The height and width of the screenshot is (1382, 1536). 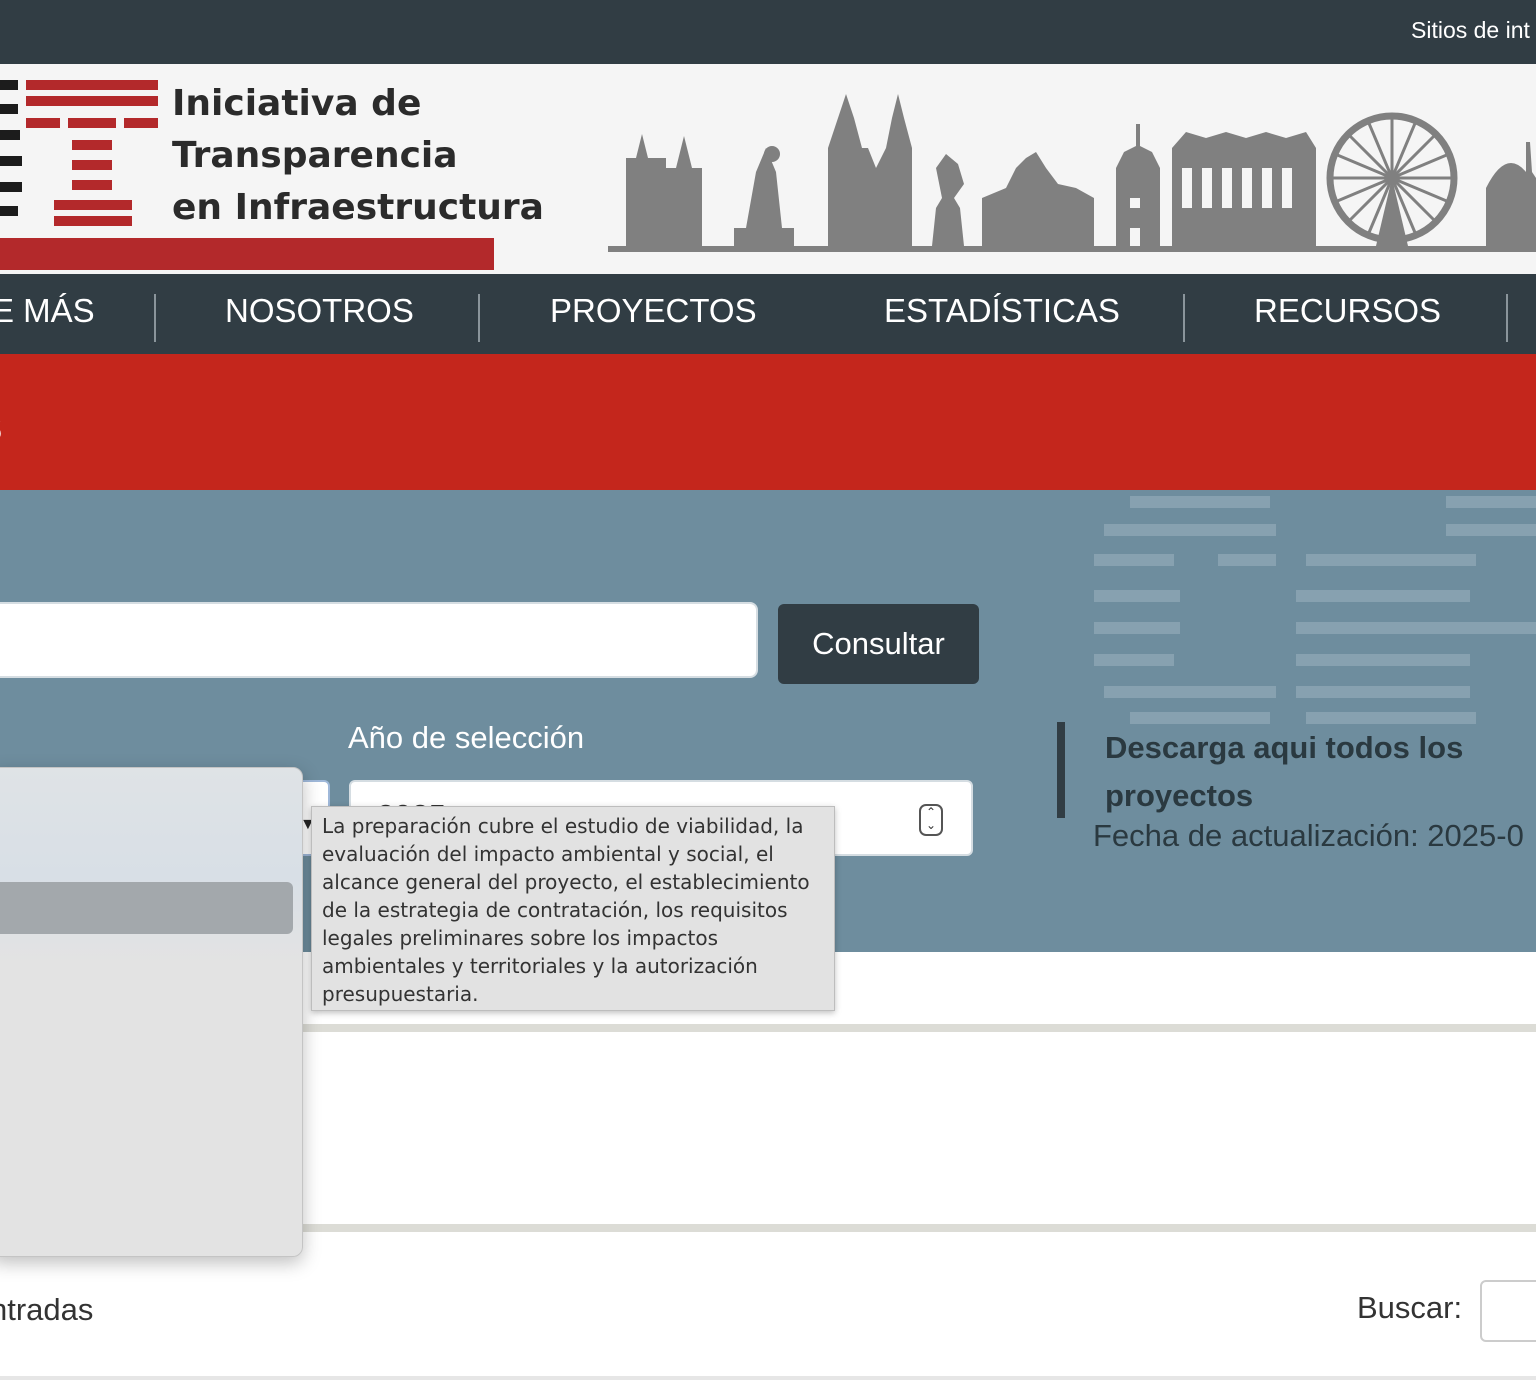 I want to click on stage-dropdown-menu, so click(x=151, y=1012).